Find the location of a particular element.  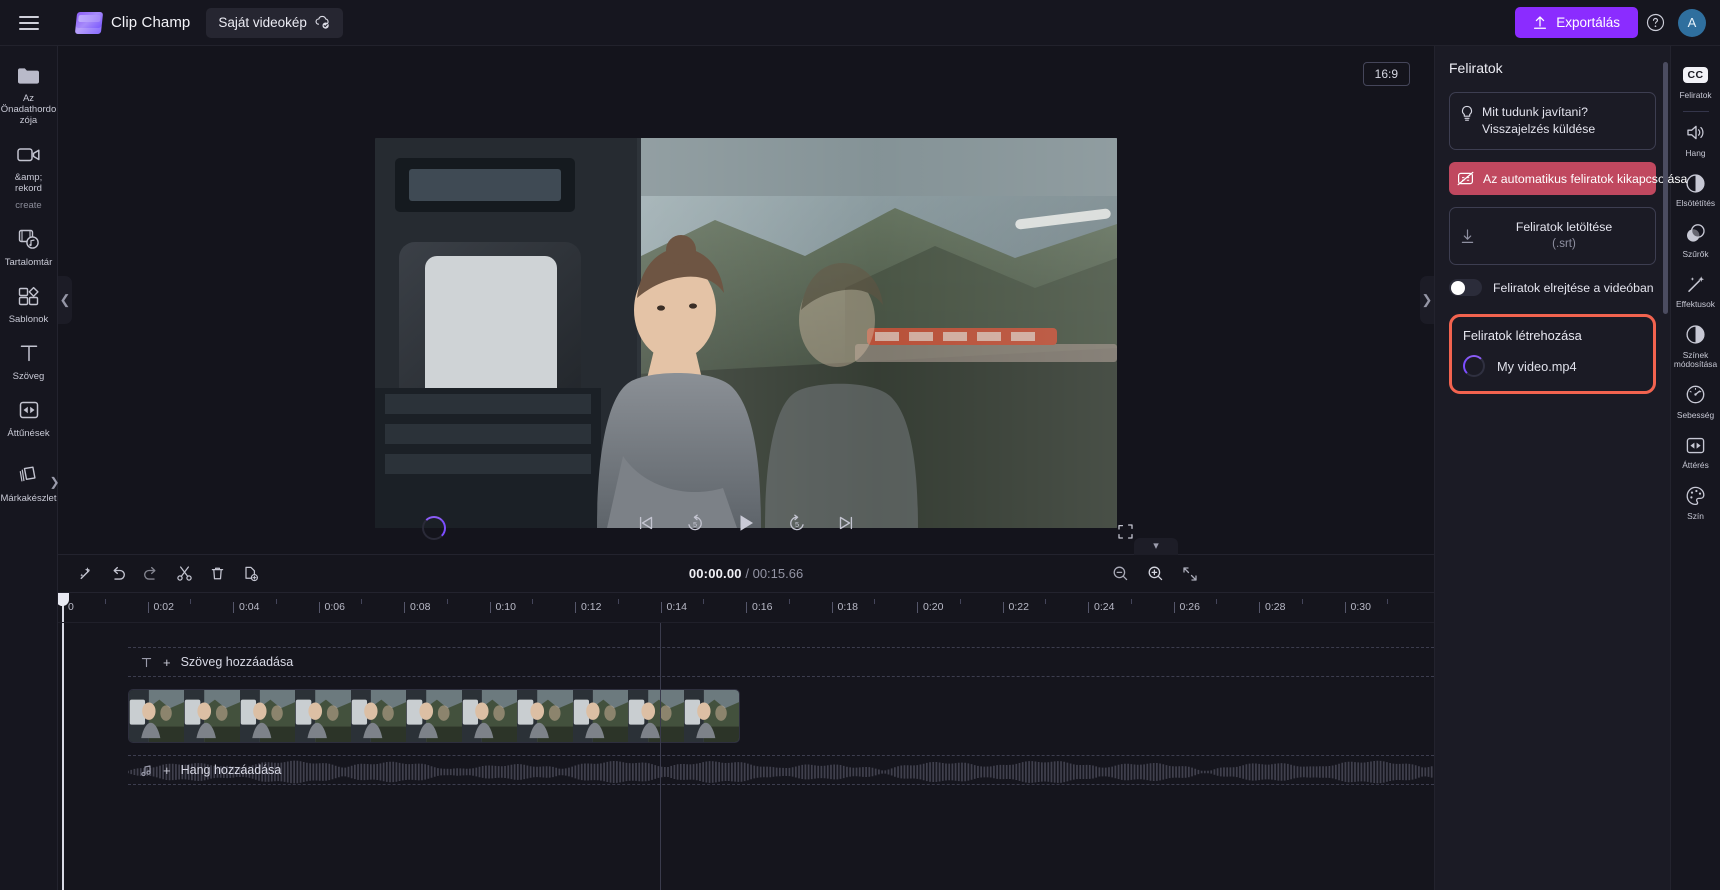

sidebar-label-templates: Sablonok is located at coordinates (28, 319).